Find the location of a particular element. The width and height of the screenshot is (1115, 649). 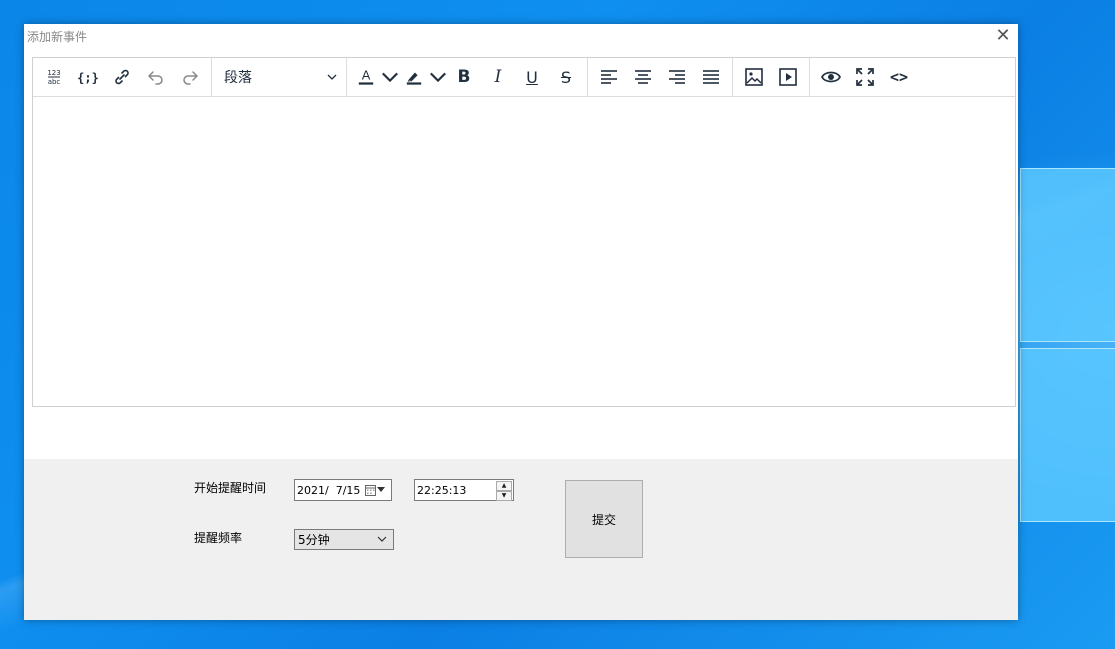

block-format-select: 段落 is located at coordinates (279, 77).